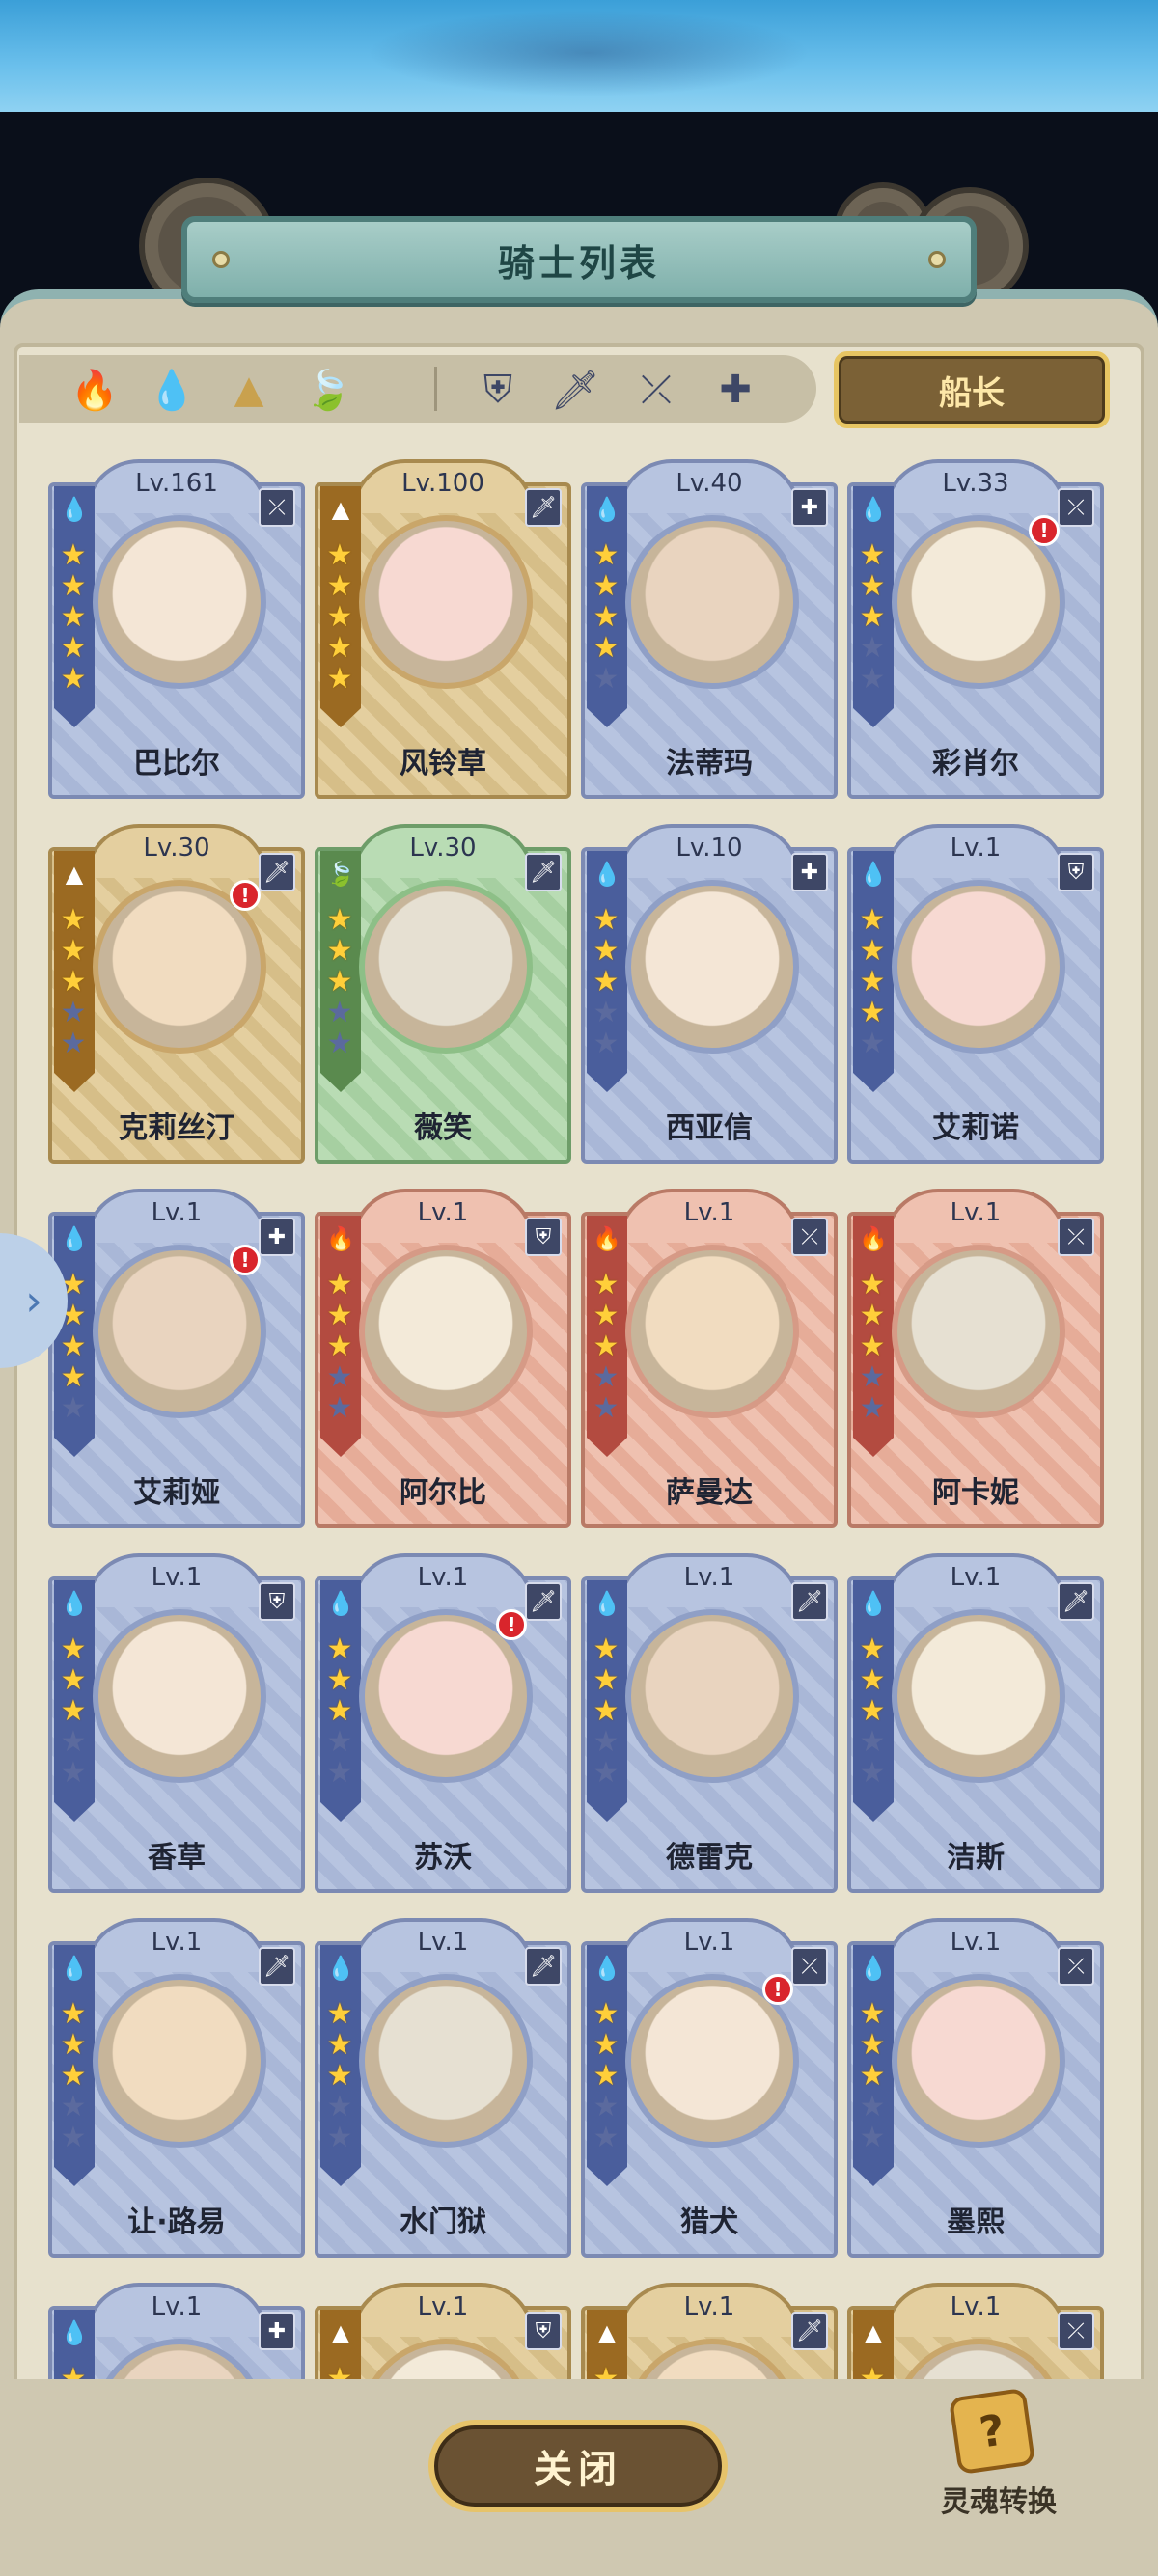 This screenshot has width=1158, height=2576. What do you see at coordinates (709, 1723) in the screenshot?
I see `knight-card: Lv.1 💧 🗡 ★ ★ ★ ★ ★ 德雷克` at bounding box center [709, 1723].